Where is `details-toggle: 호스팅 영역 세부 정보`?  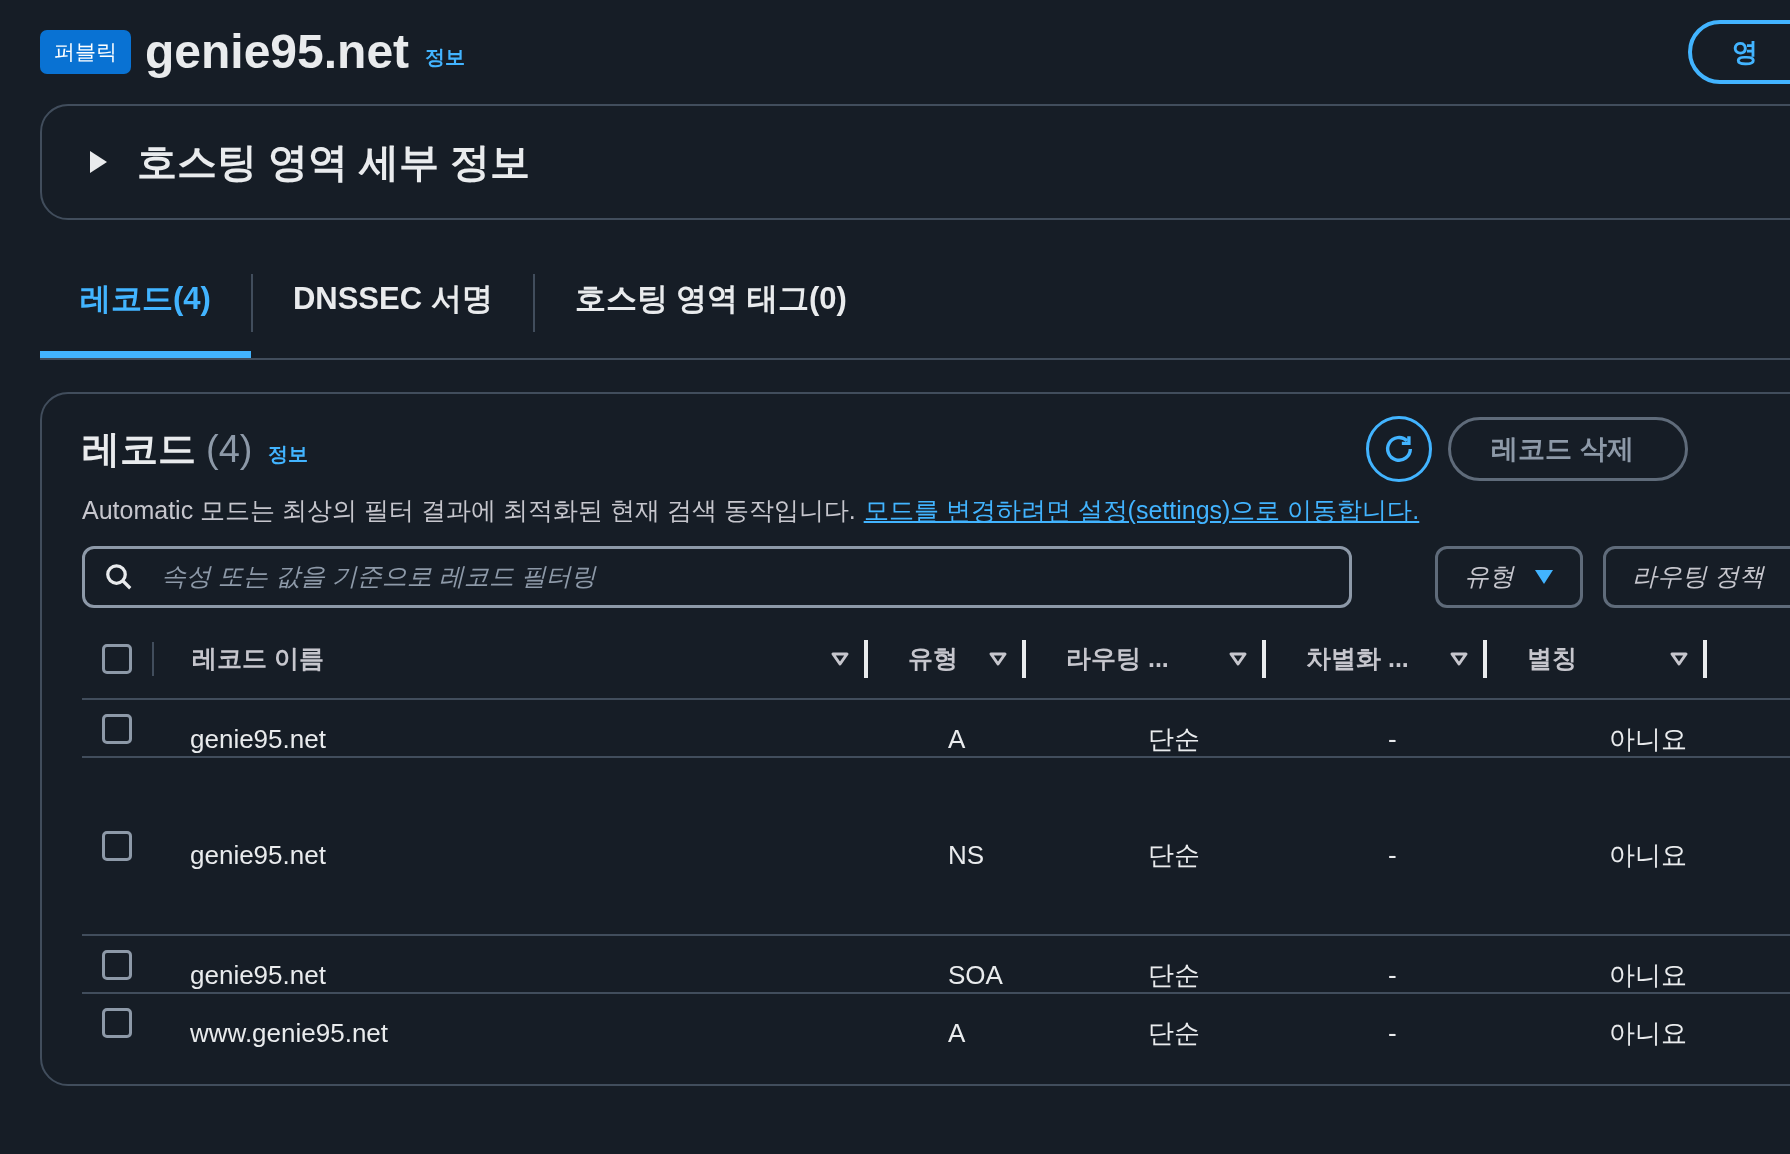
details-toggle: 호스팅 영역 세부 정보 is located at coordinates (309, 162).